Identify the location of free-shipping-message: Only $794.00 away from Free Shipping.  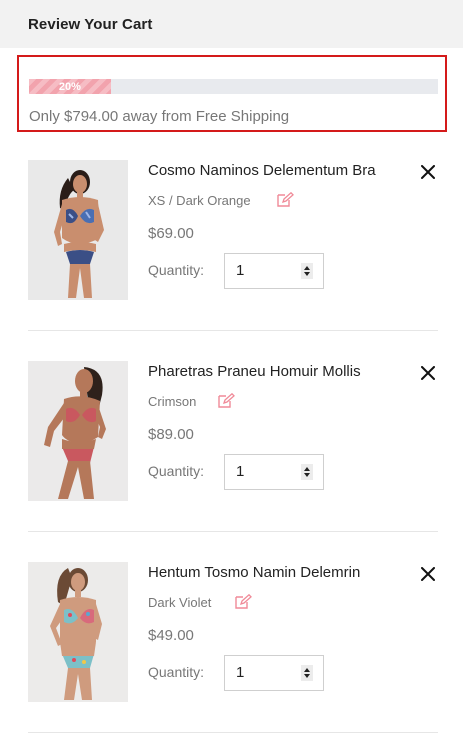
(159, 116).